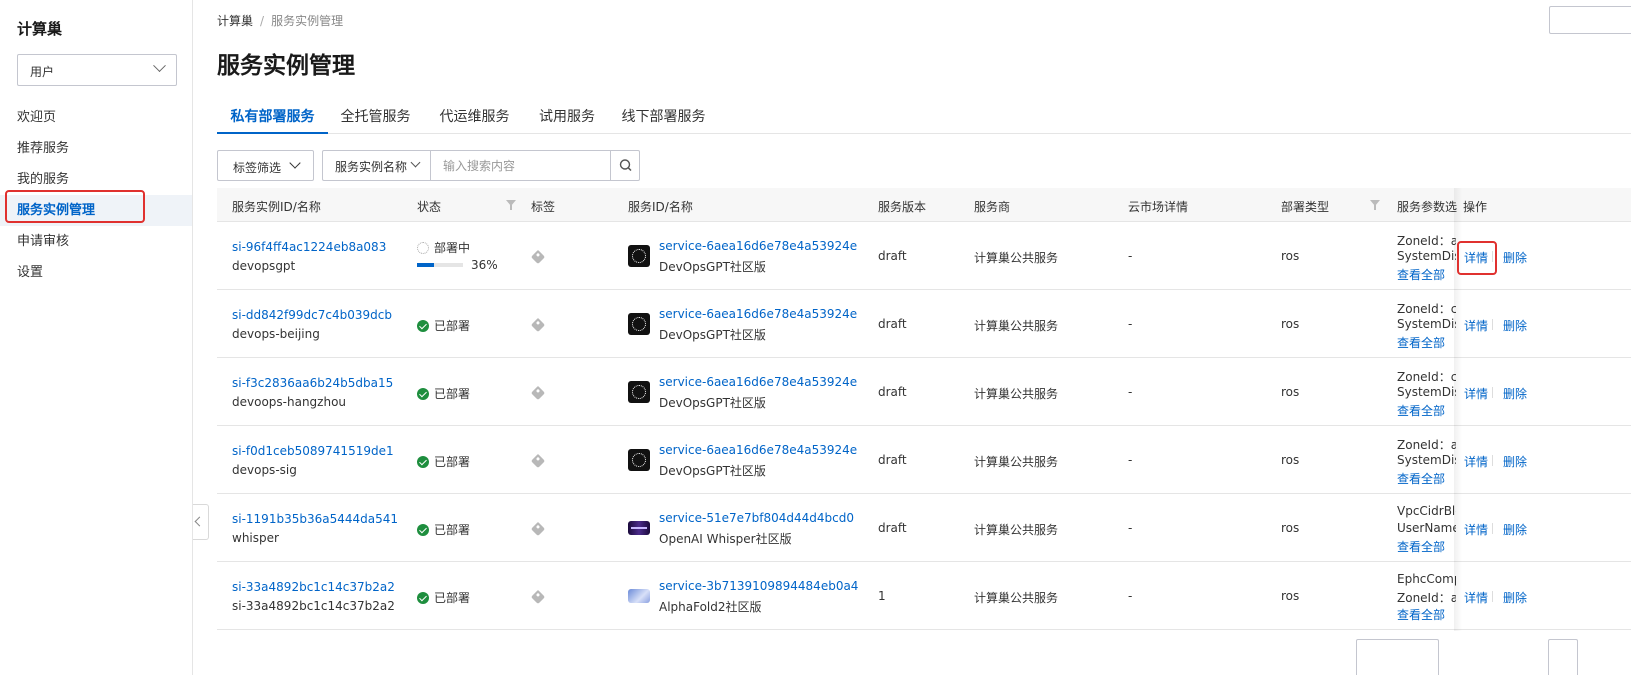 Image resolution: width=1631 pixels, height=675 pixels. What do you see at coordinates (313, 451) in the screenshot?
I see `instance-id-link: si-f0d1ceb5089741519de1` at bounding box center [313, 451].